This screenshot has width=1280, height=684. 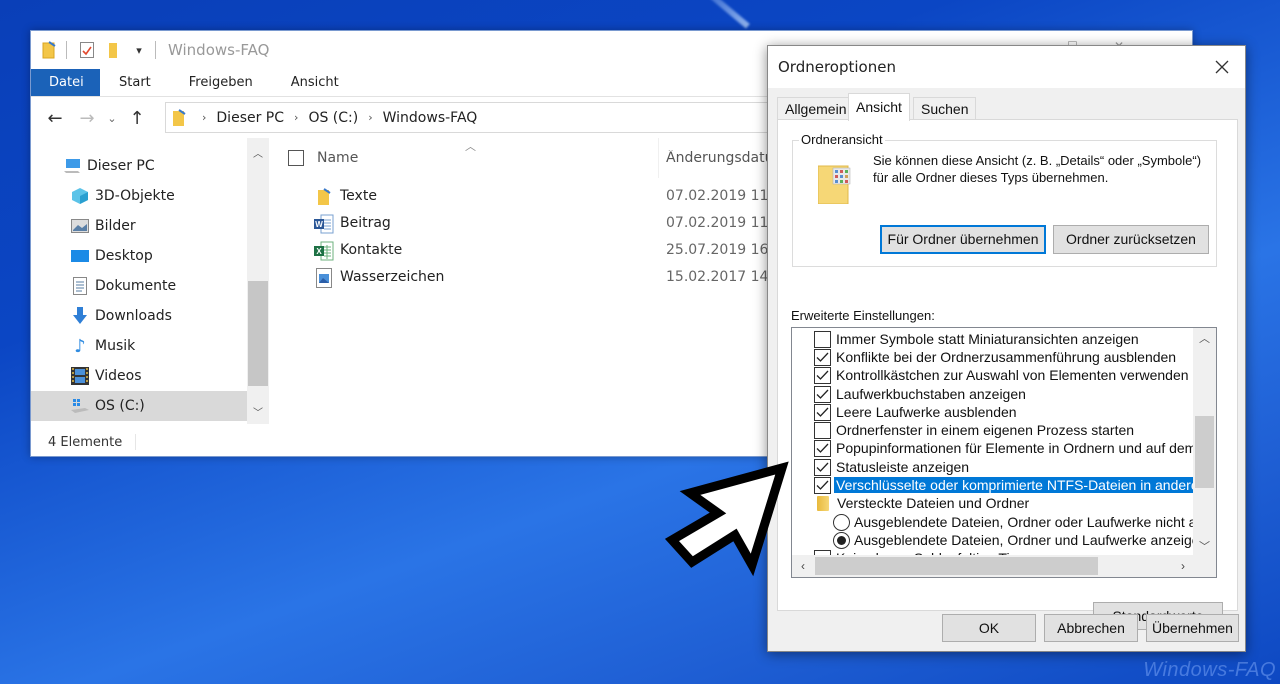 What do you see at coordinates (718, 196) in the screenshot?
I see `file-date: 07.02.2019 11:4` at bounding box center [718, 196].